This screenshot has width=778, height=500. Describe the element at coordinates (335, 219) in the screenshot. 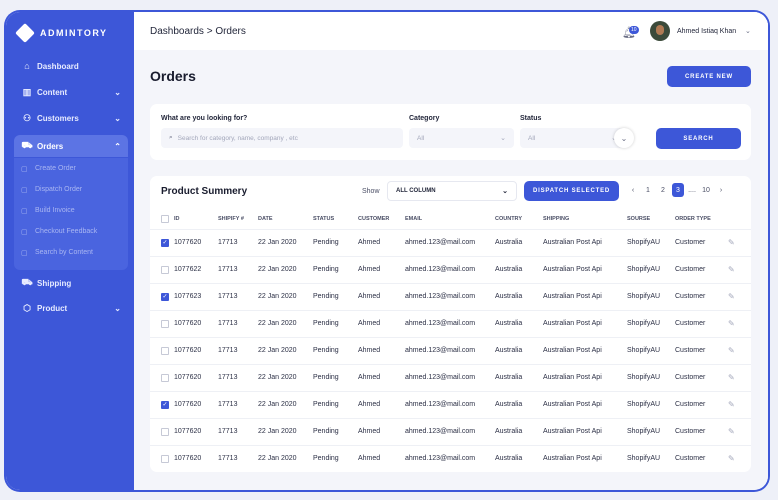

I see `header-status: STATUS` at that location.